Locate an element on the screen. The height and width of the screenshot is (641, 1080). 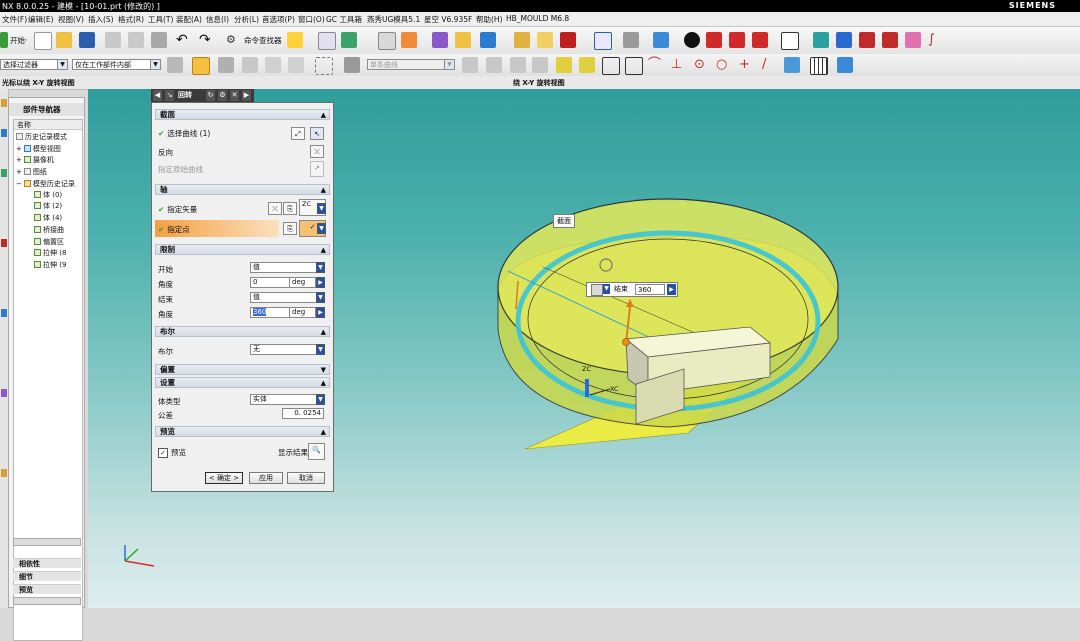
menu-hb-mould: HB_MOULD M6.8 is located at coordinates (537, 18).